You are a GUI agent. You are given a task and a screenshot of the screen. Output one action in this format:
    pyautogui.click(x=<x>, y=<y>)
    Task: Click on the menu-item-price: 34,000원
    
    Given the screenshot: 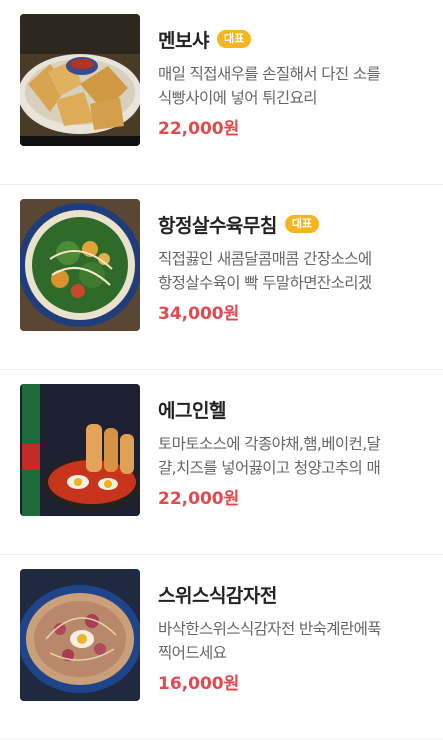 What is the action you would take?
    pyautogui.click(x=199, y=314)
    